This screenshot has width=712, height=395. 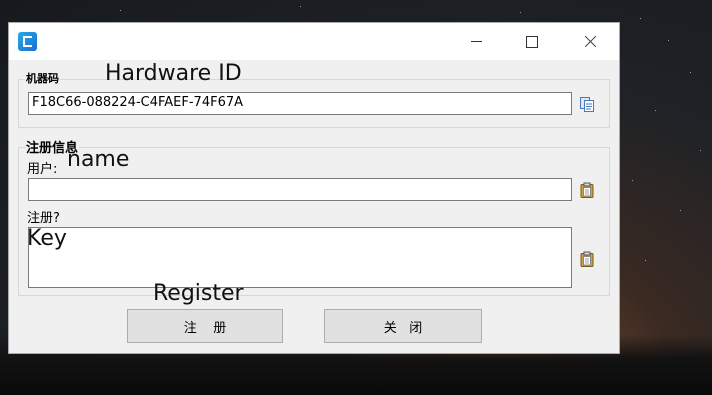 I want to click on close-button-label: 关 闭, so click(x=403, y=328).